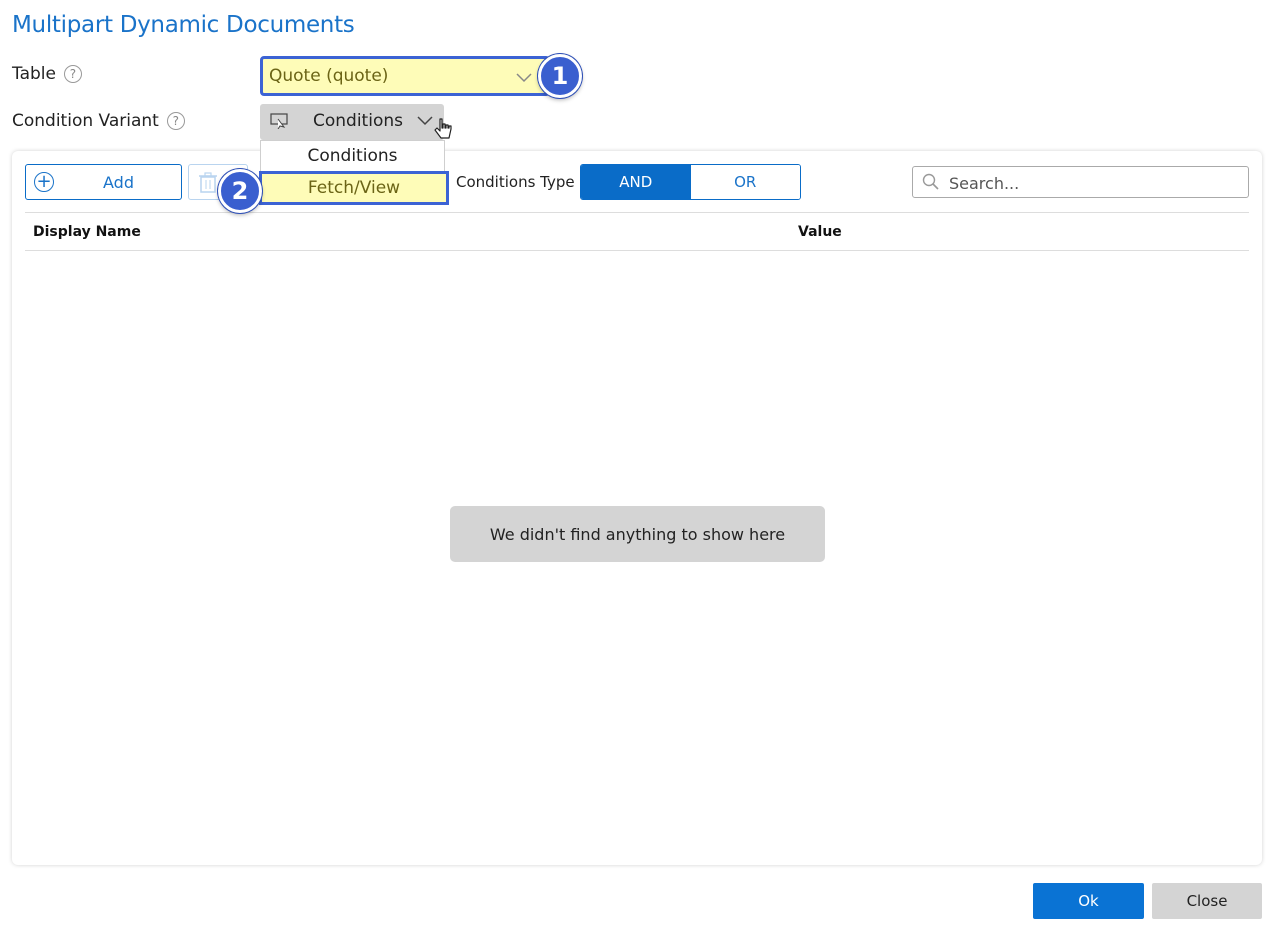 Image resolution: width=1273 pixels, height=927 pixels. What do you see at coordinates (280, 123) in the screenshot?
I see `cursor-select-icon` at bounding box center [280, 123].